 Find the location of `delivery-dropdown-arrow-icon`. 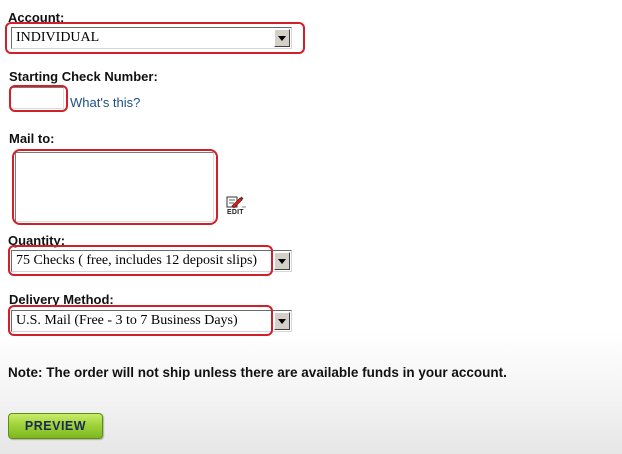

delivery-dropdown-arrow-icon is located at coordinates (282, 321).